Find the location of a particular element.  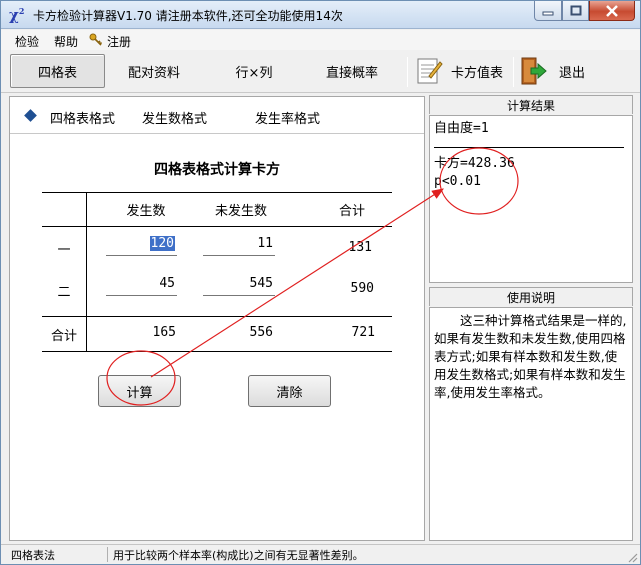

maximize-icon is located at coordinates (575, 10).